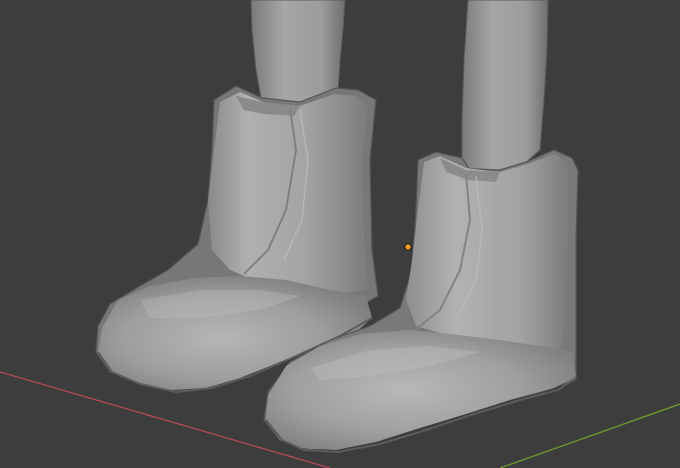 This screenshot has width=680, height=468. I want to click on right-leg, so click(505, 85).